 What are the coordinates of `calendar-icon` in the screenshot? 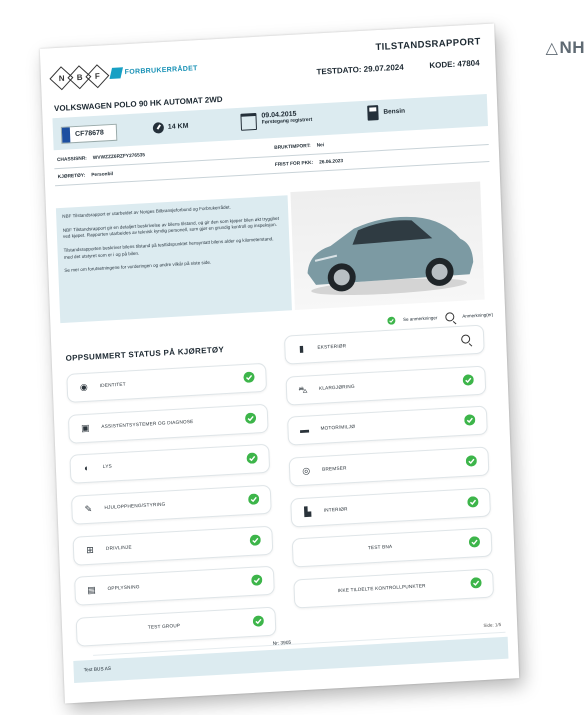 It's located at (249, 121).